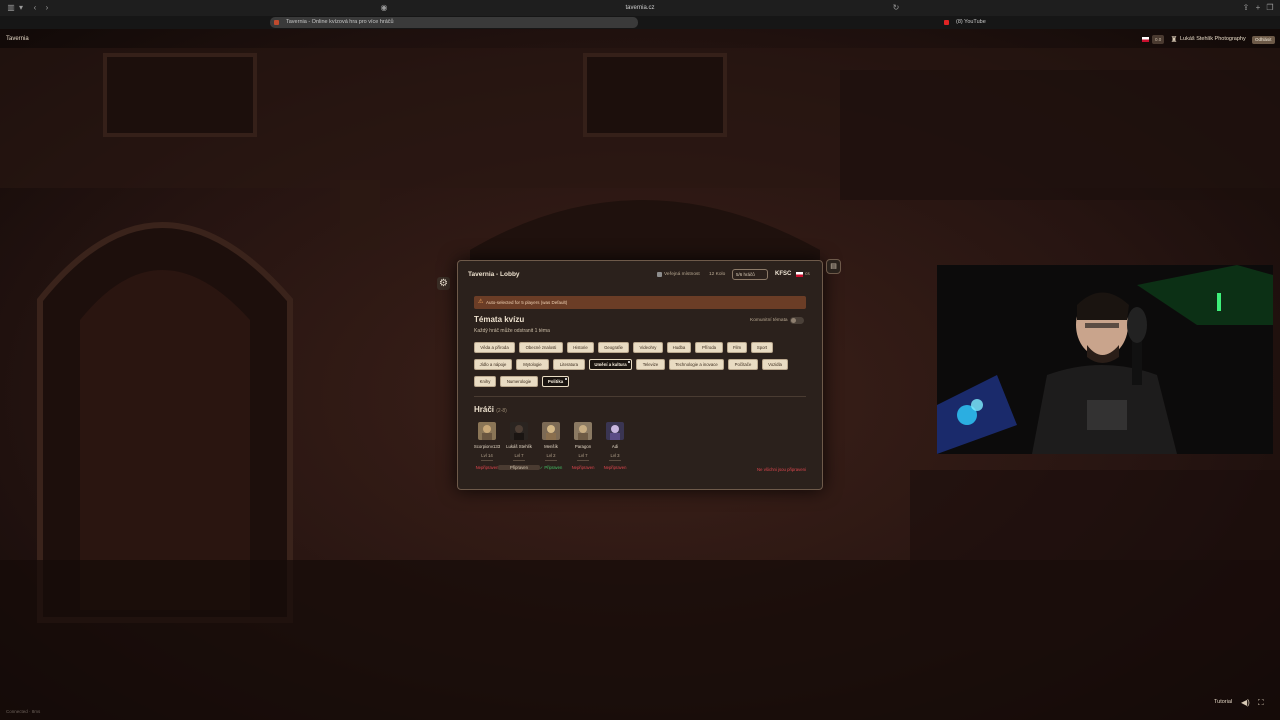  Describe the element at coordinates (613, 347) in the screenshot. I see `topic-chip: Geografie` at that location.